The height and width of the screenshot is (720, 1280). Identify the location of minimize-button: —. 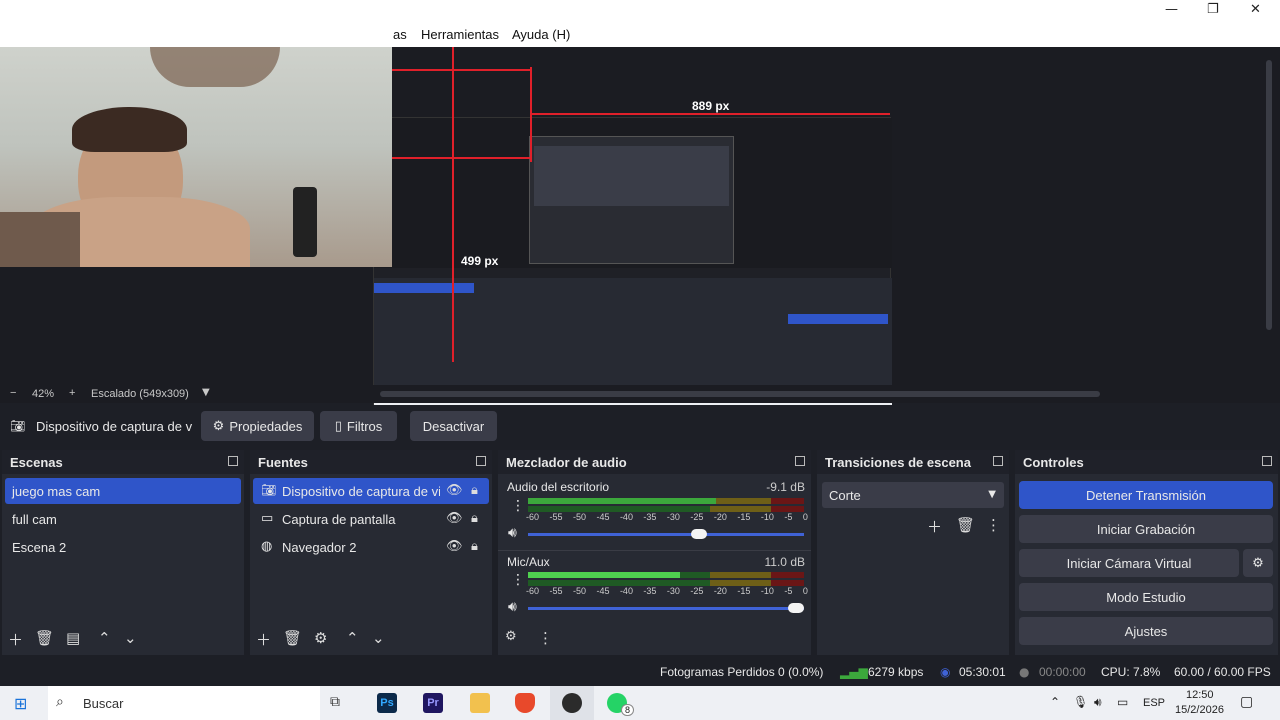
(1171, 9).